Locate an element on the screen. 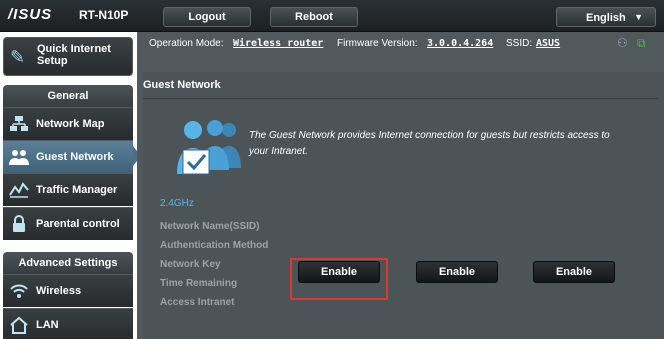 The image size is (664, 339). sidebar-item-label: Guest Network is located at coordinates (75, 157).